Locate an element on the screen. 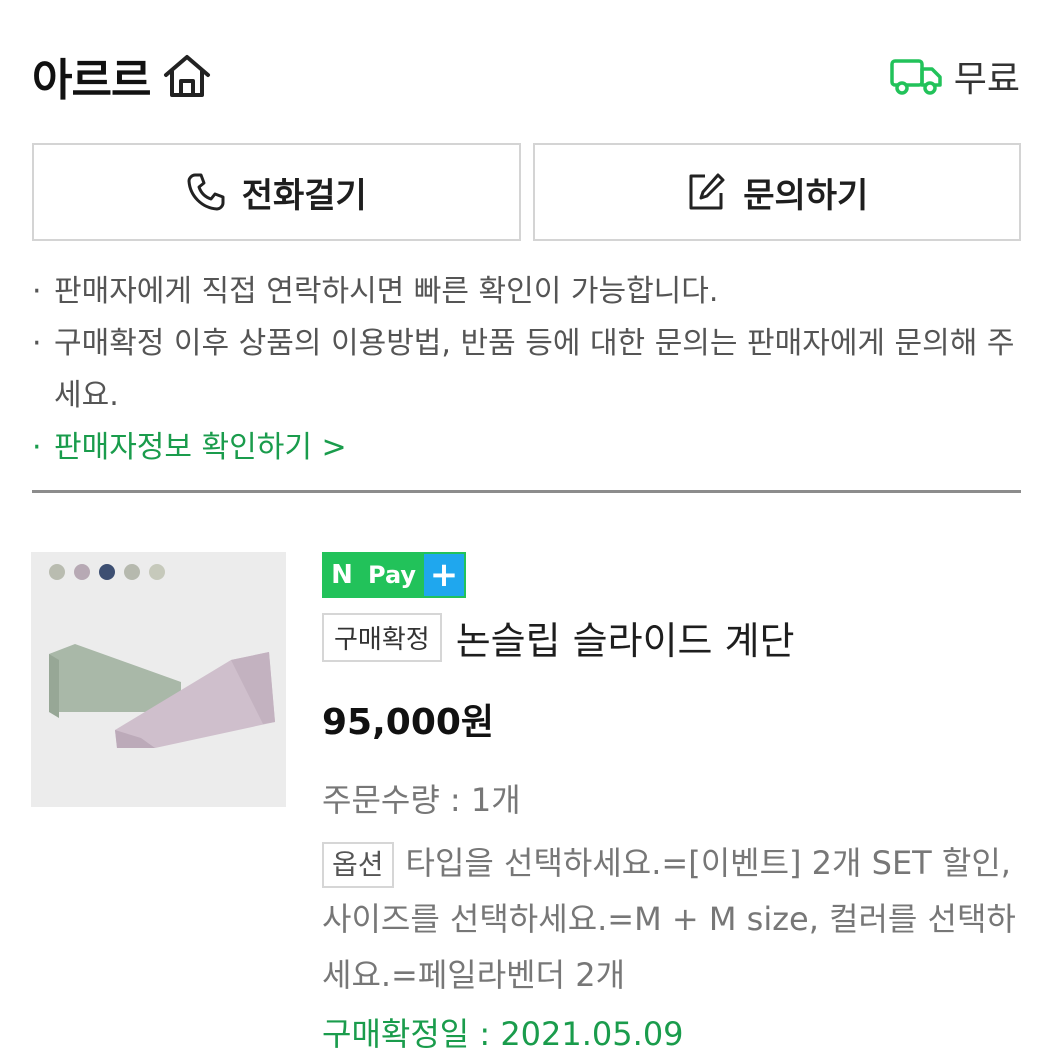  notice-item: · 판매자에게 직접 연락하시면 빠른 확인이 가능합니다. is located at coordinates (527, 292).